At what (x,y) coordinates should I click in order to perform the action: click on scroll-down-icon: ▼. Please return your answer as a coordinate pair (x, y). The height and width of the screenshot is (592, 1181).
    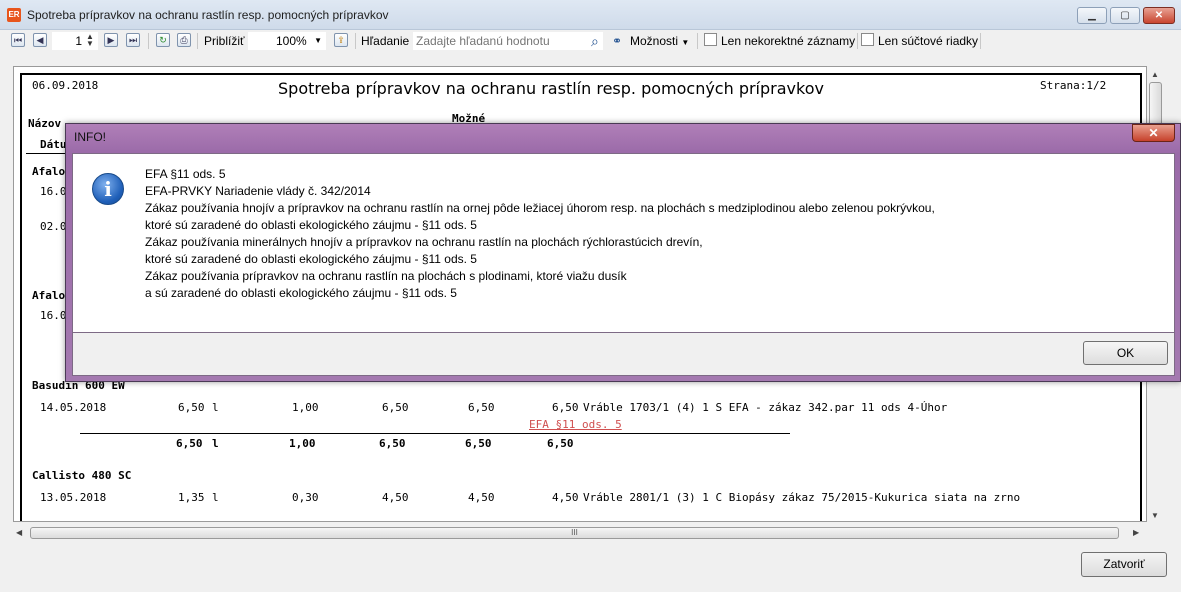
    Looking at the image, I should click on (1155, 515).